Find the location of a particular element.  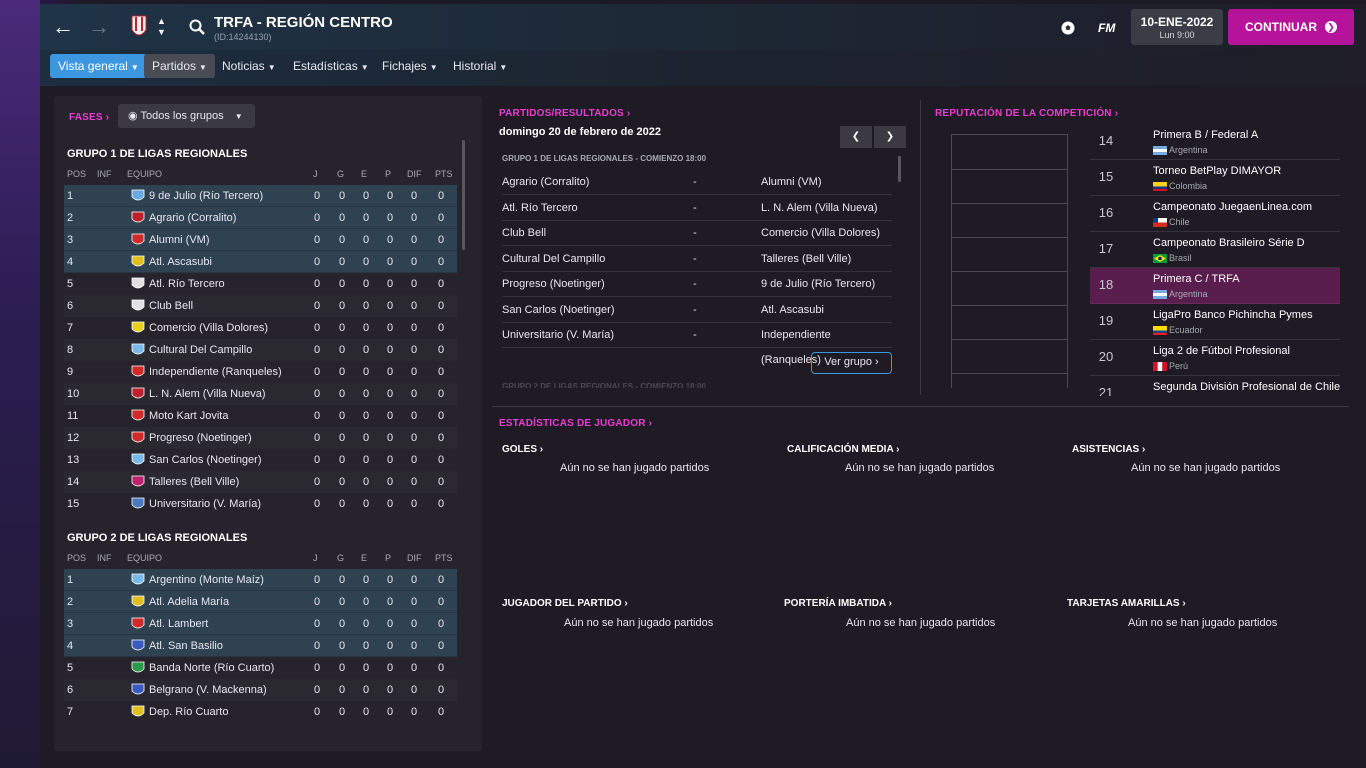

team-name: Moto Kart Jovita is located at coordinates (188, 416).